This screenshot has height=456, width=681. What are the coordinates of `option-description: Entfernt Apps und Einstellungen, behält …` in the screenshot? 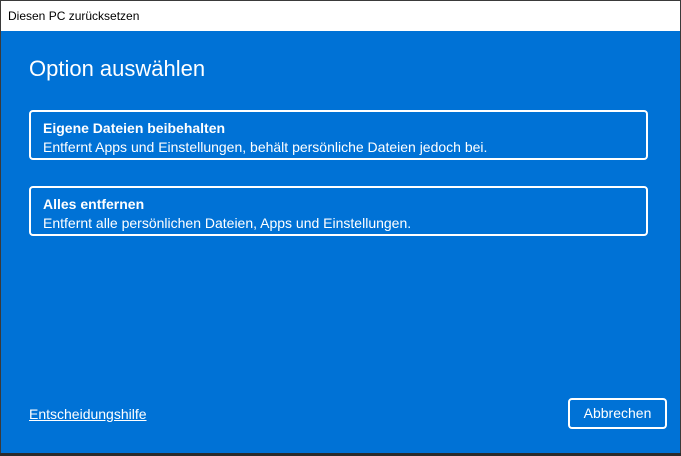 It's located at (265, 147).